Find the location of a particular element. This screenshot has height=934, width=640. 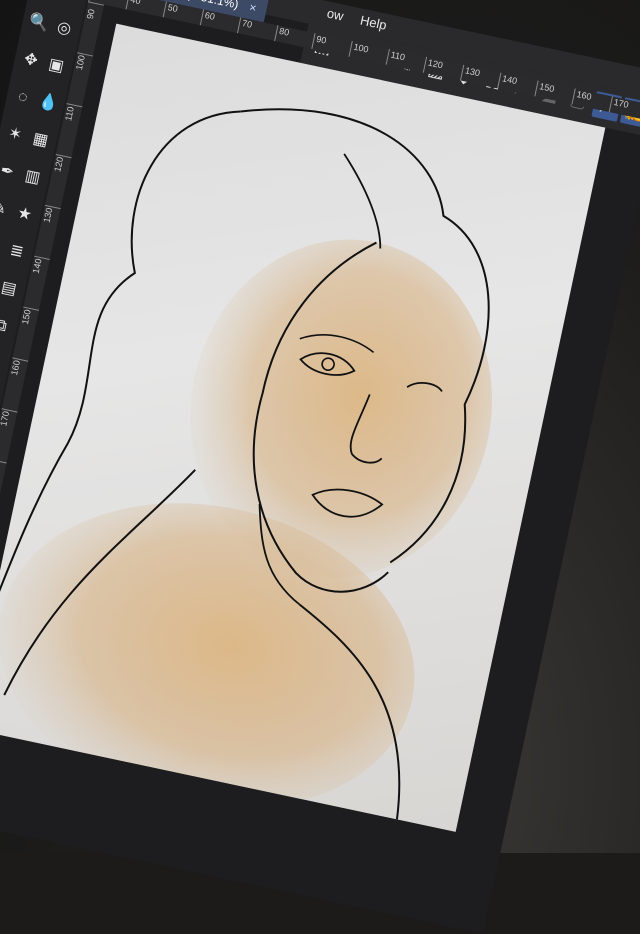

zoom-icon: 🔍 is located at coordinates (38, 23).